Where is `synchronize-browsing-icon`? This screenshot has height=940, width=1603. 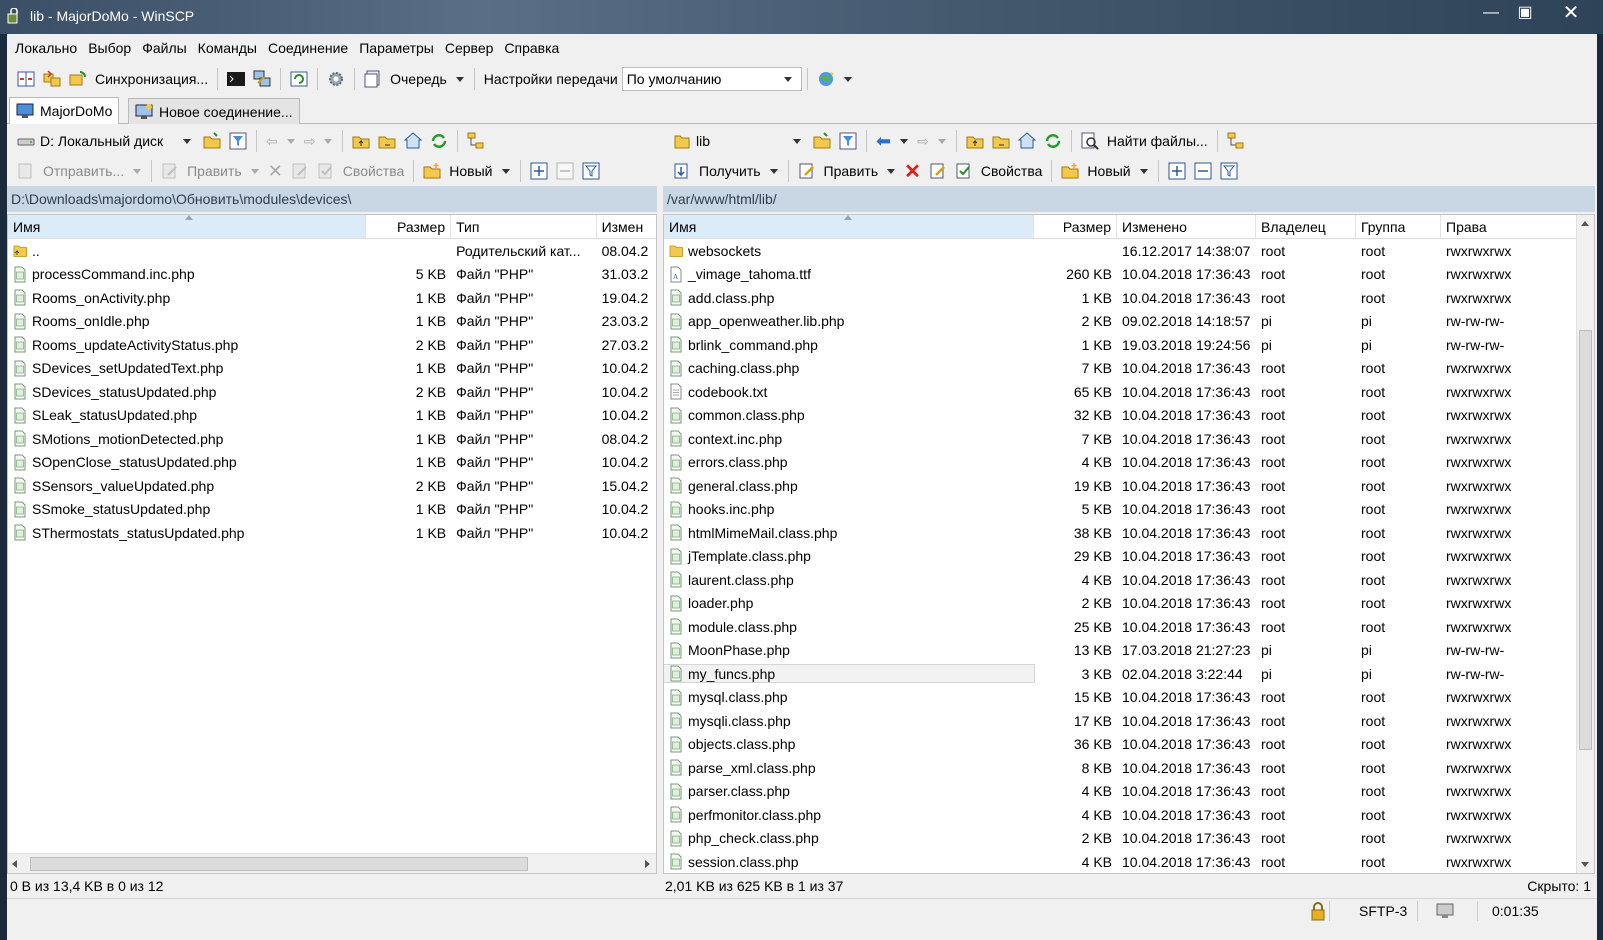
synchronize-browsing-icon is located at coordinates (52, 79).